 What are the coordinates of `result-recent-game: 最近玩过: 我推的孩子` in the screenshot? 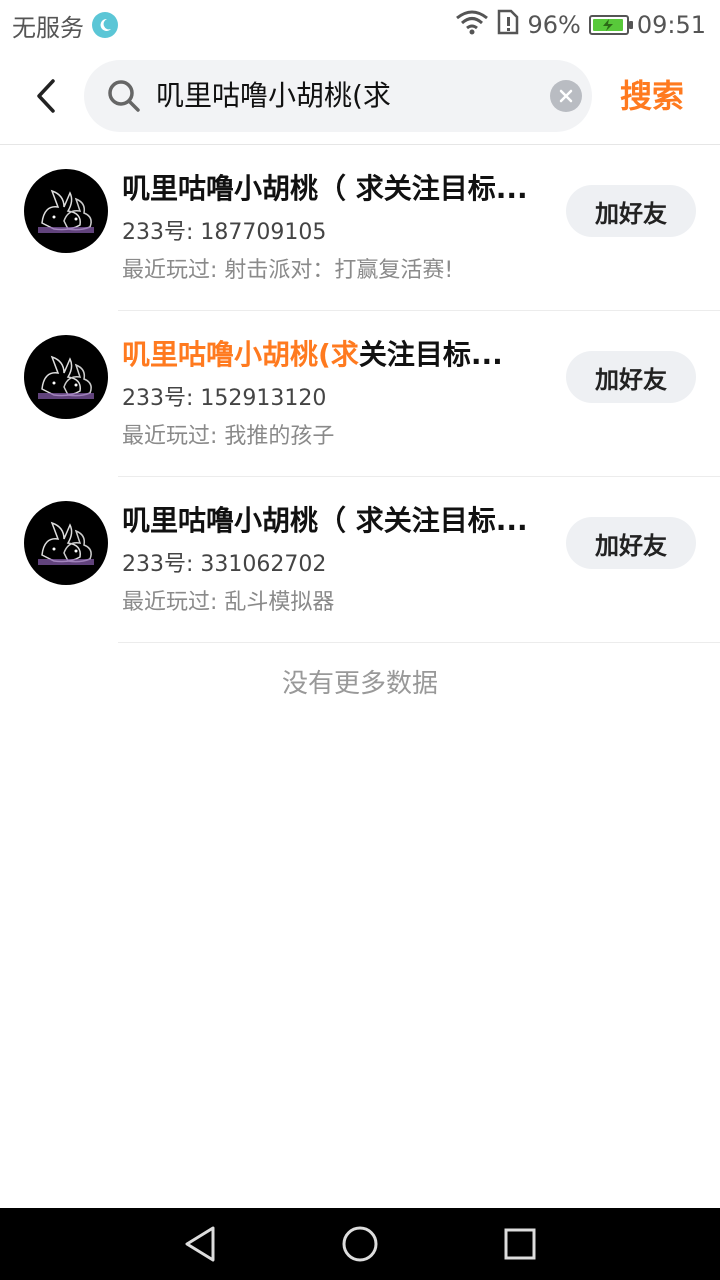 It's located at (228, 436).